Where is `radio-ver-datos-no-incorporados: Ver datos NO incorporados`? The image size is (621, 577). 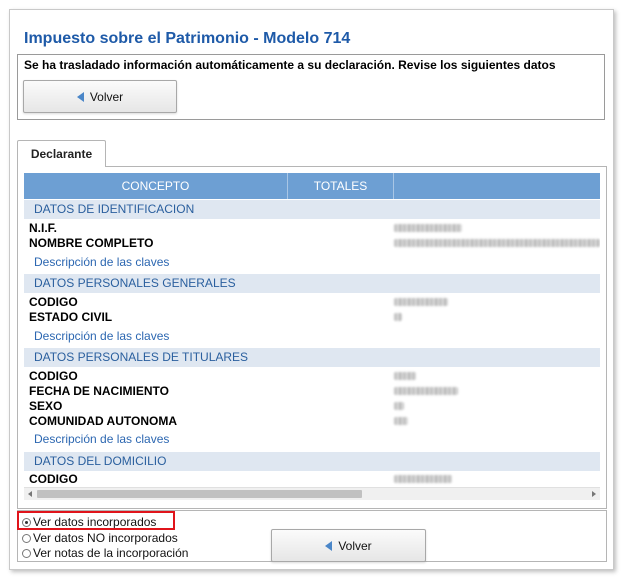
radio-ver-datos-no-incorporados: Ver datos NO incorporados is located at coordinates (100, 538).